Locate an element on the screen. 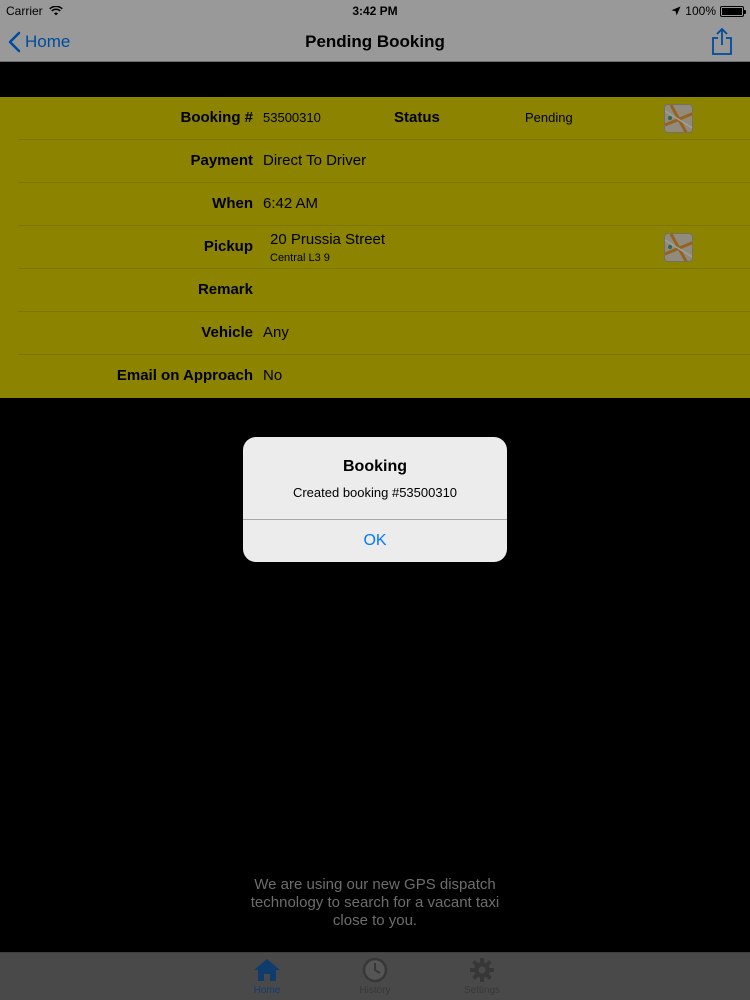 The image size is (750, 1000). alert-dialog: Booking Created booking #53500310 OK is located at coordinates (375, 499).